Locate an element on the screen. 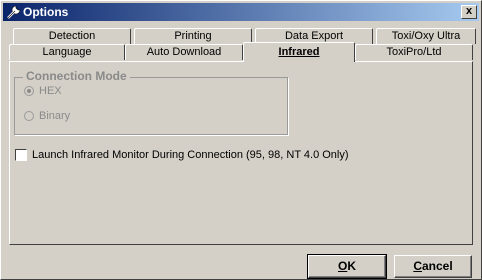 Image resolution: width=482 pixels, height=280 pixels. tab-printing: Printing is located at coordinates (193, 36).